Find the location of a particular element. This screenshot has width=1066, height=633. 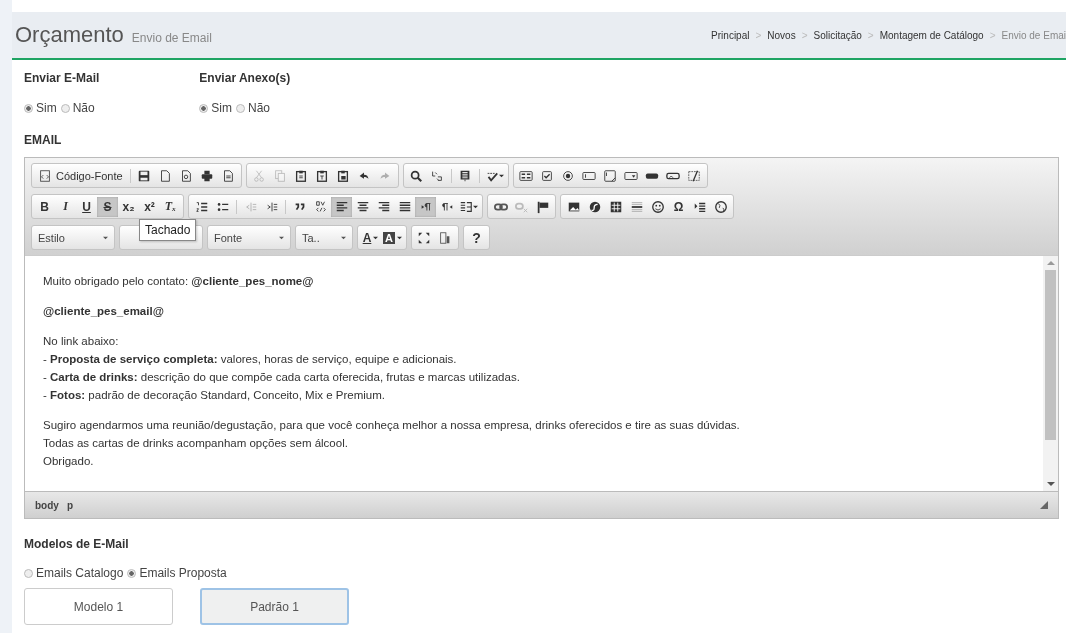

field-label: EMAIL is located at coordinates (43, 140).